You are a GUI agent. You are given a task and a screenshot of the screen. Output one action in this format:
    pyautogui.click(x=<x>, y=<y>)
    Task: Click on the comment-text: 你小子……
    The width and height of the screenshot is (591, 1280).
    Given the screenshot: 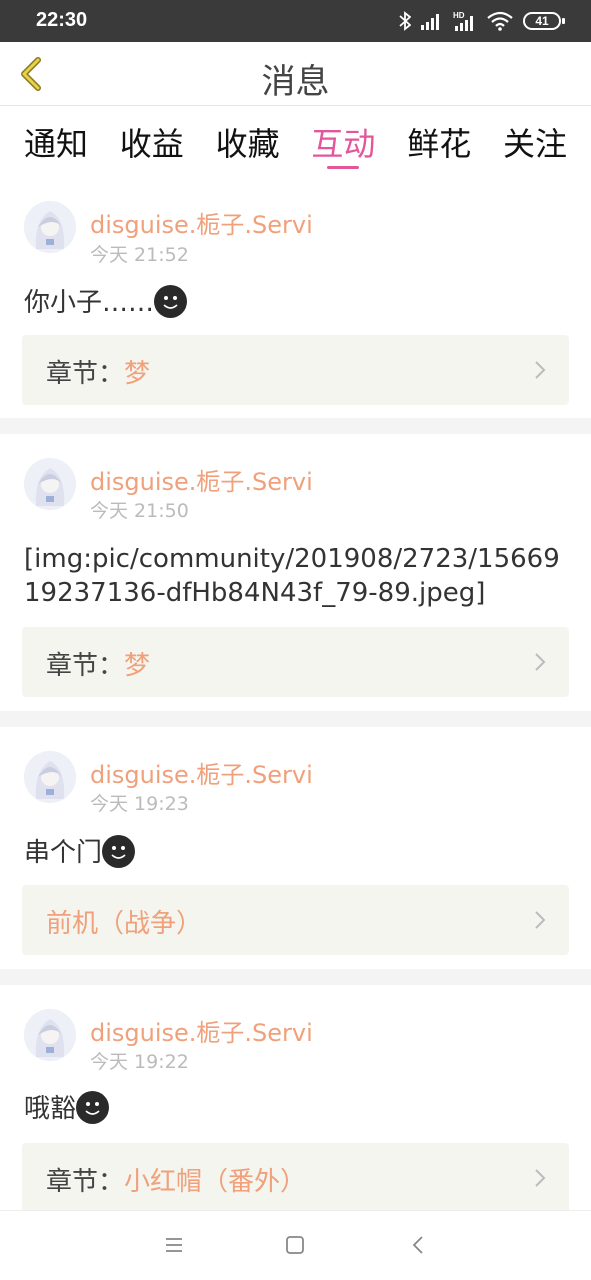 What is the action you would take?
    pyautogui.click(x=297, y=302)
    